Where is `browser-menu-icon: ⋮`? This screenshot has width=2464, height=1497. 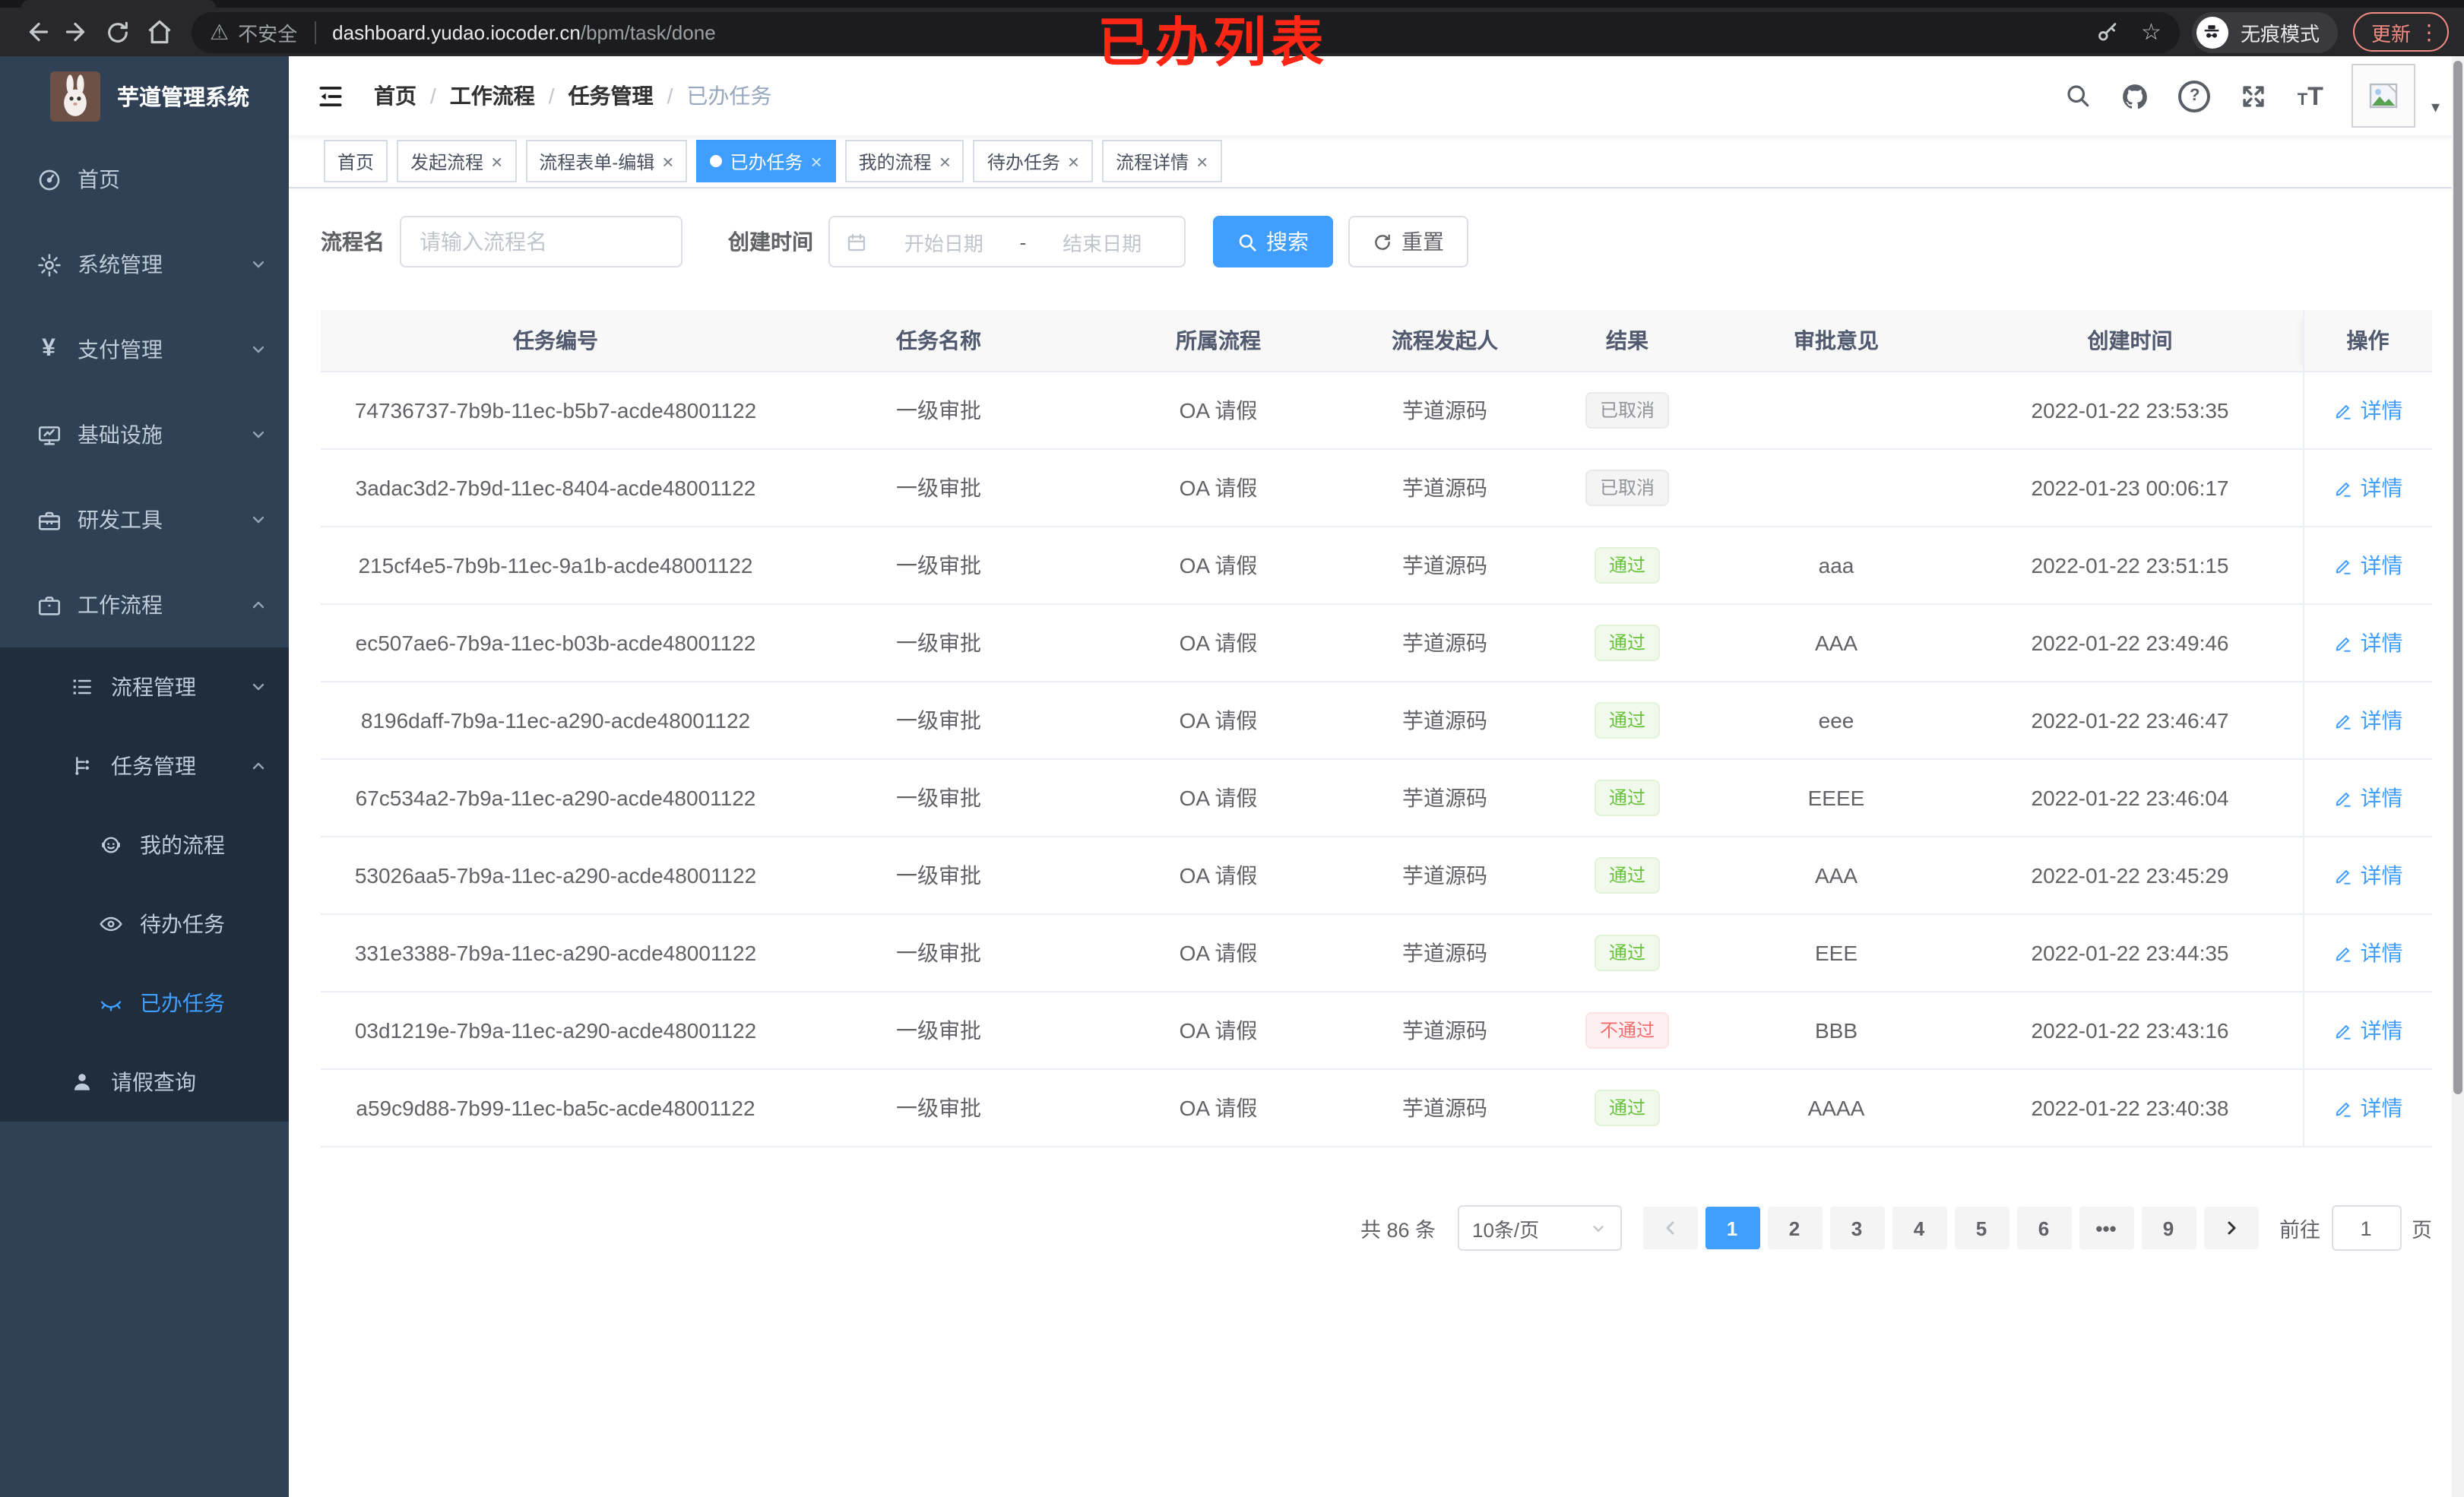
browser-menu-icon: ⋮ is located at coordinates (2429, 32).